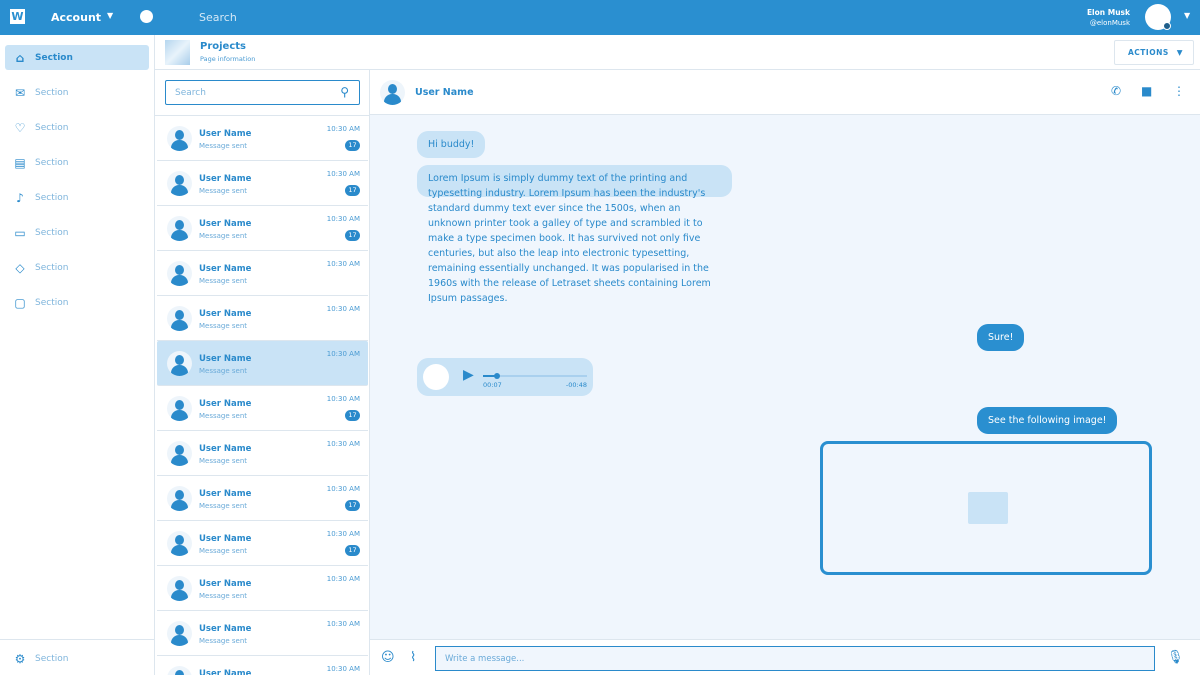 This screenshot has height=675, width=1200. What do you see at coordinates (17, 16) in the screenshot?
I see `logo: W` at bounding box center [17, 16].